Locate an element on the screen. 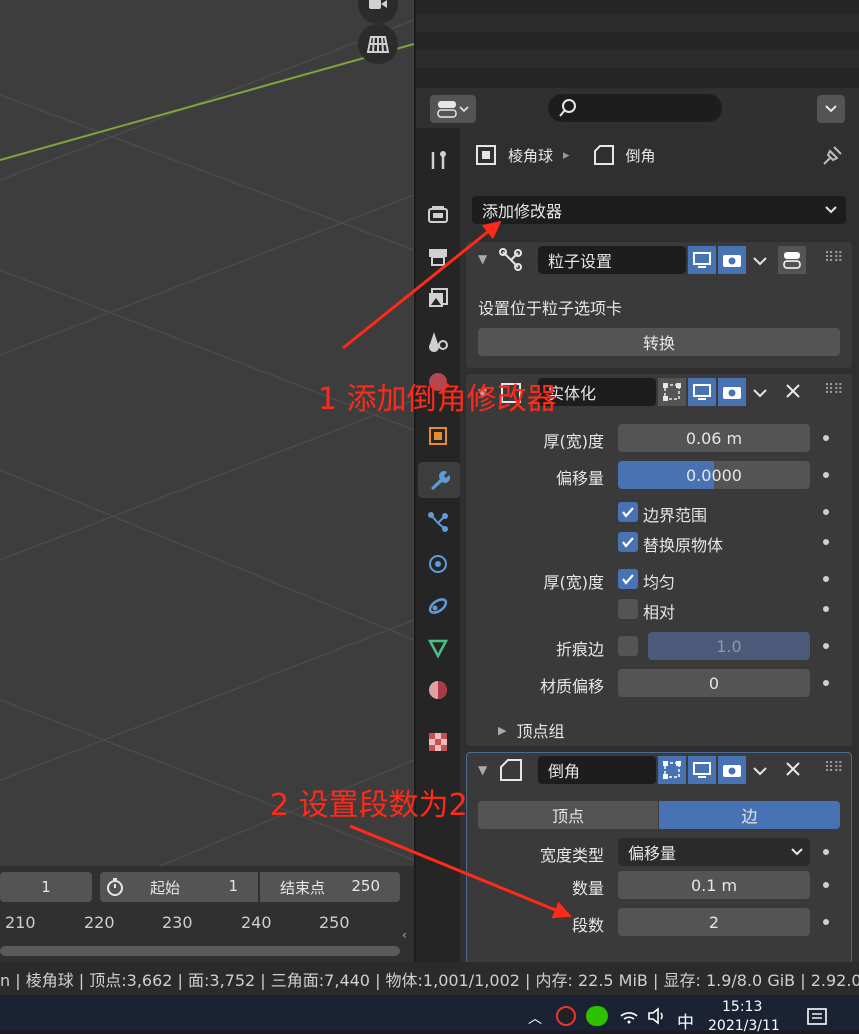  tab-output is located at coordinates (438, 256).